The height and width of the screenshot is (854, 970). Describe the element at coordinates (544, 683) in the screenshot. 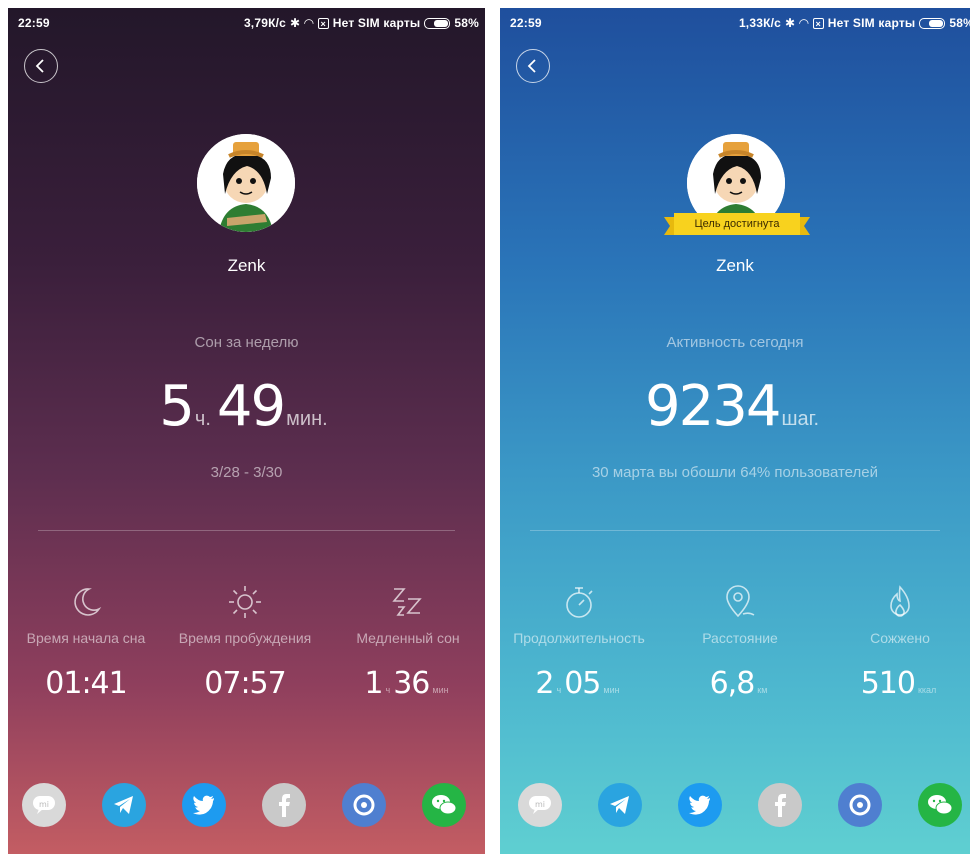

I see `stat-value-hours: 2` at that location.